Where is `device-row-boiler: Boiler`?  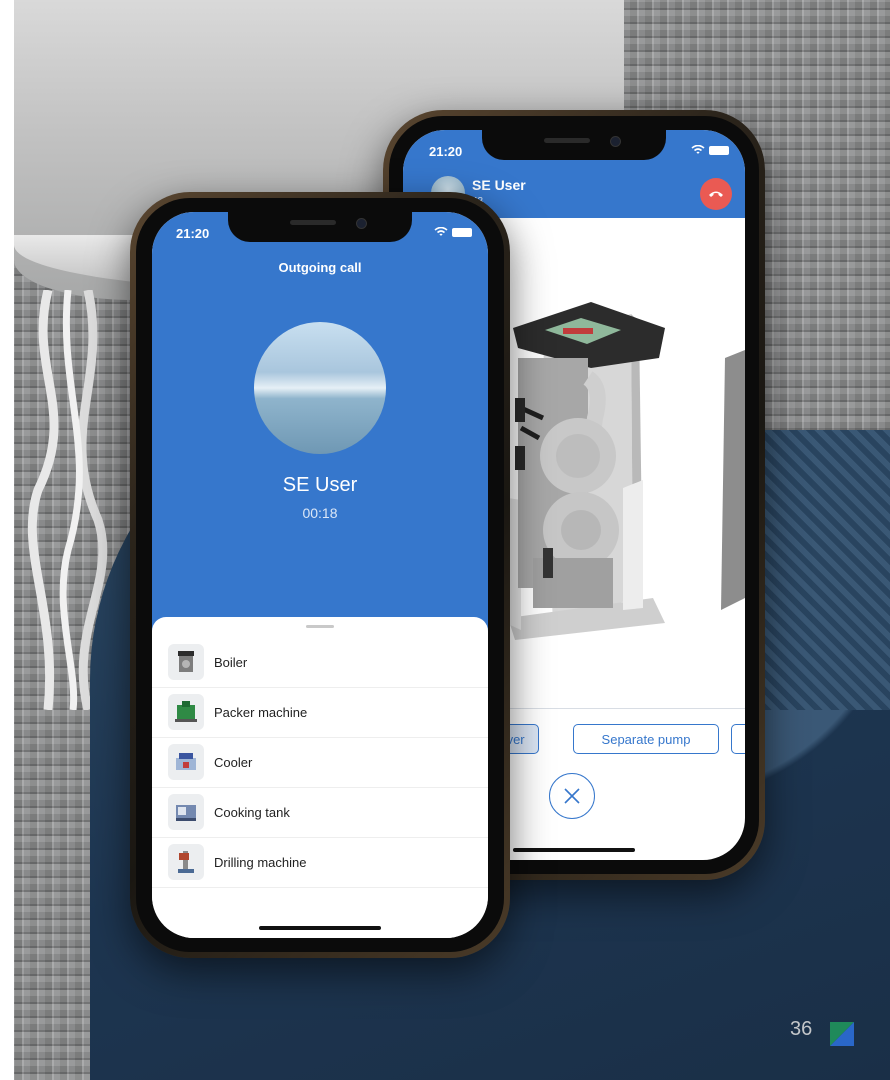
device-row-boiler: Boiler is located at coordinates (320, 662).